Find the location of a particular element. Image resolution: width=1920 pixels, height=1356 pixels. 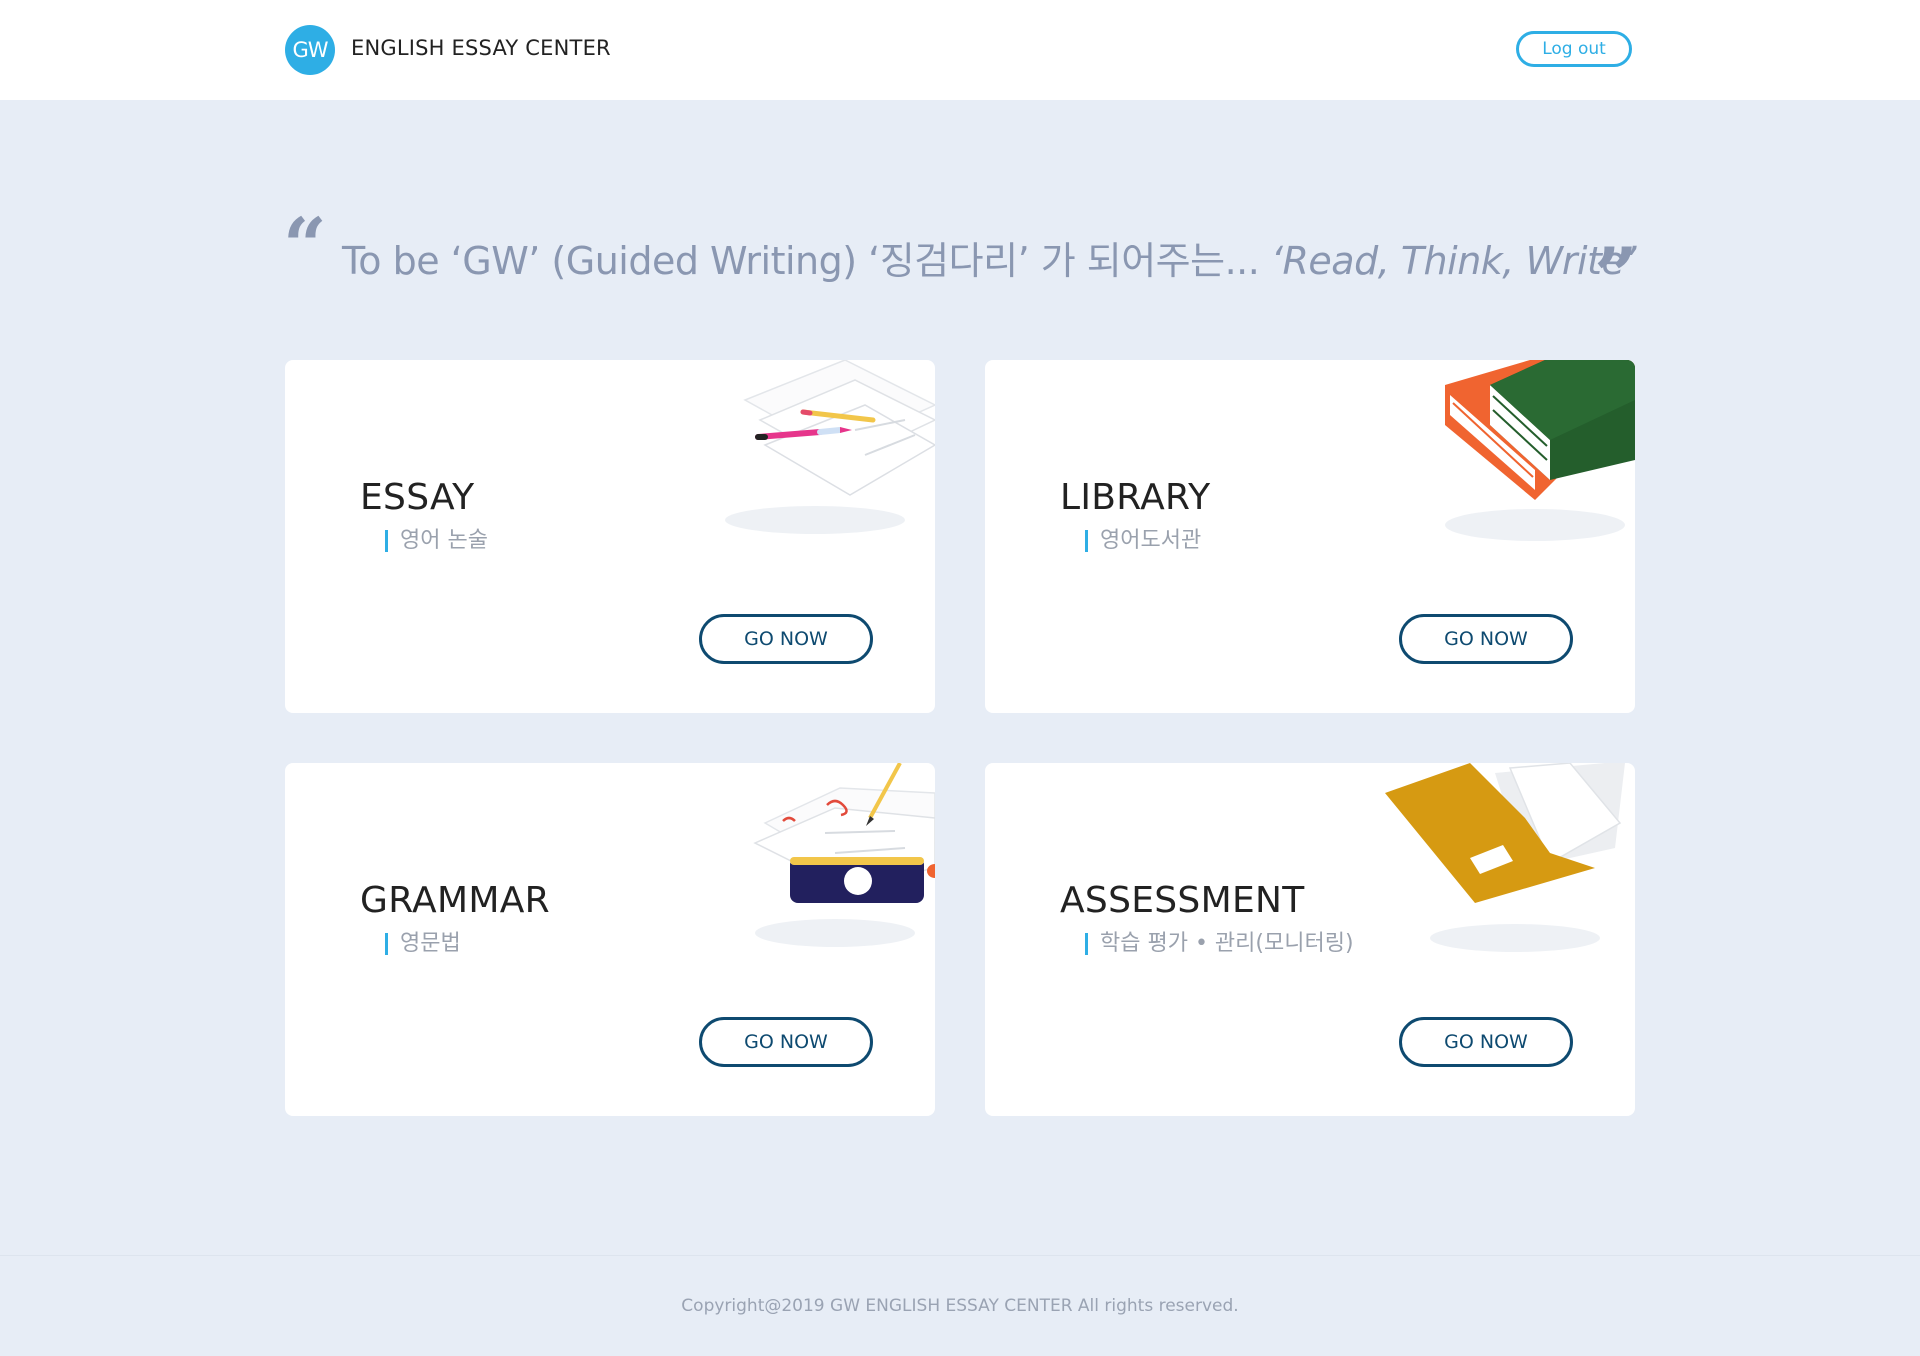

close-quote-icon: ” is located at coordinates (1616, 275).